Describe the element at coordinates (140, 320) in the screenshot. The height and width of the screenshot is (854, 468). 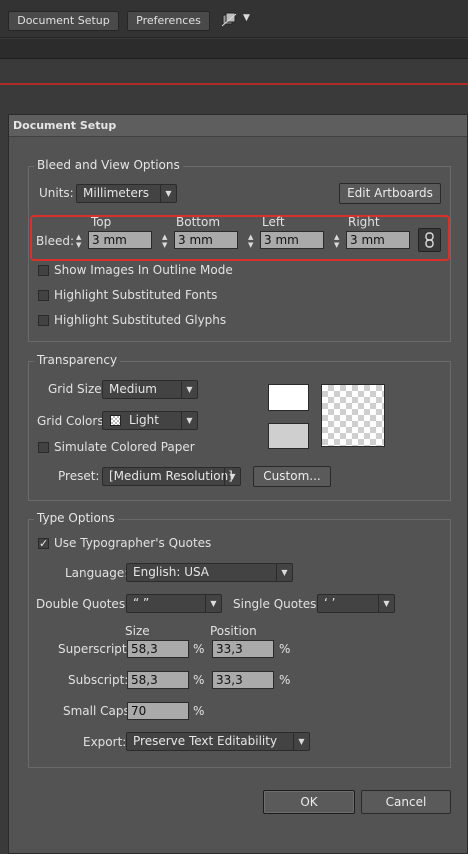
I see `highlight-glyphs-label: Highlight Substituted Glyphs` at that location.